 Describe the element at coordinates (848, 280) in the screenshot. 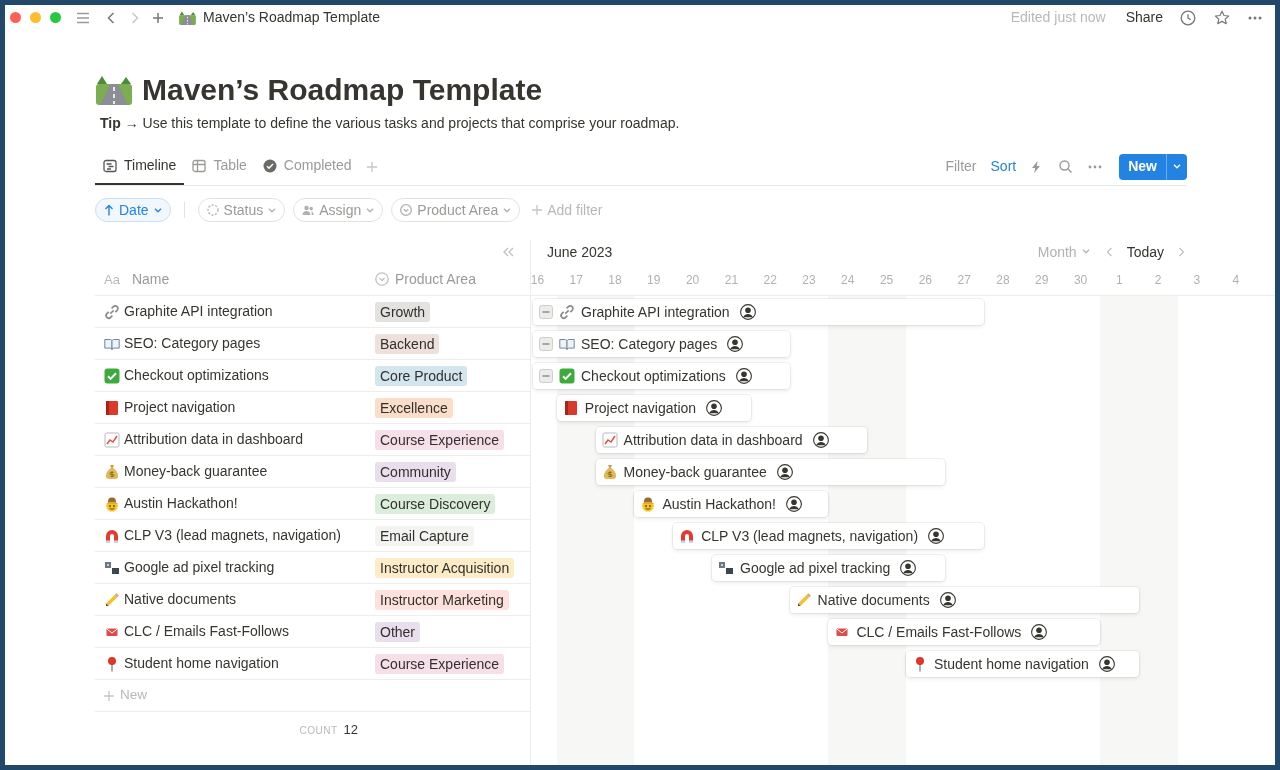

I see `day-label: 24` at that location.